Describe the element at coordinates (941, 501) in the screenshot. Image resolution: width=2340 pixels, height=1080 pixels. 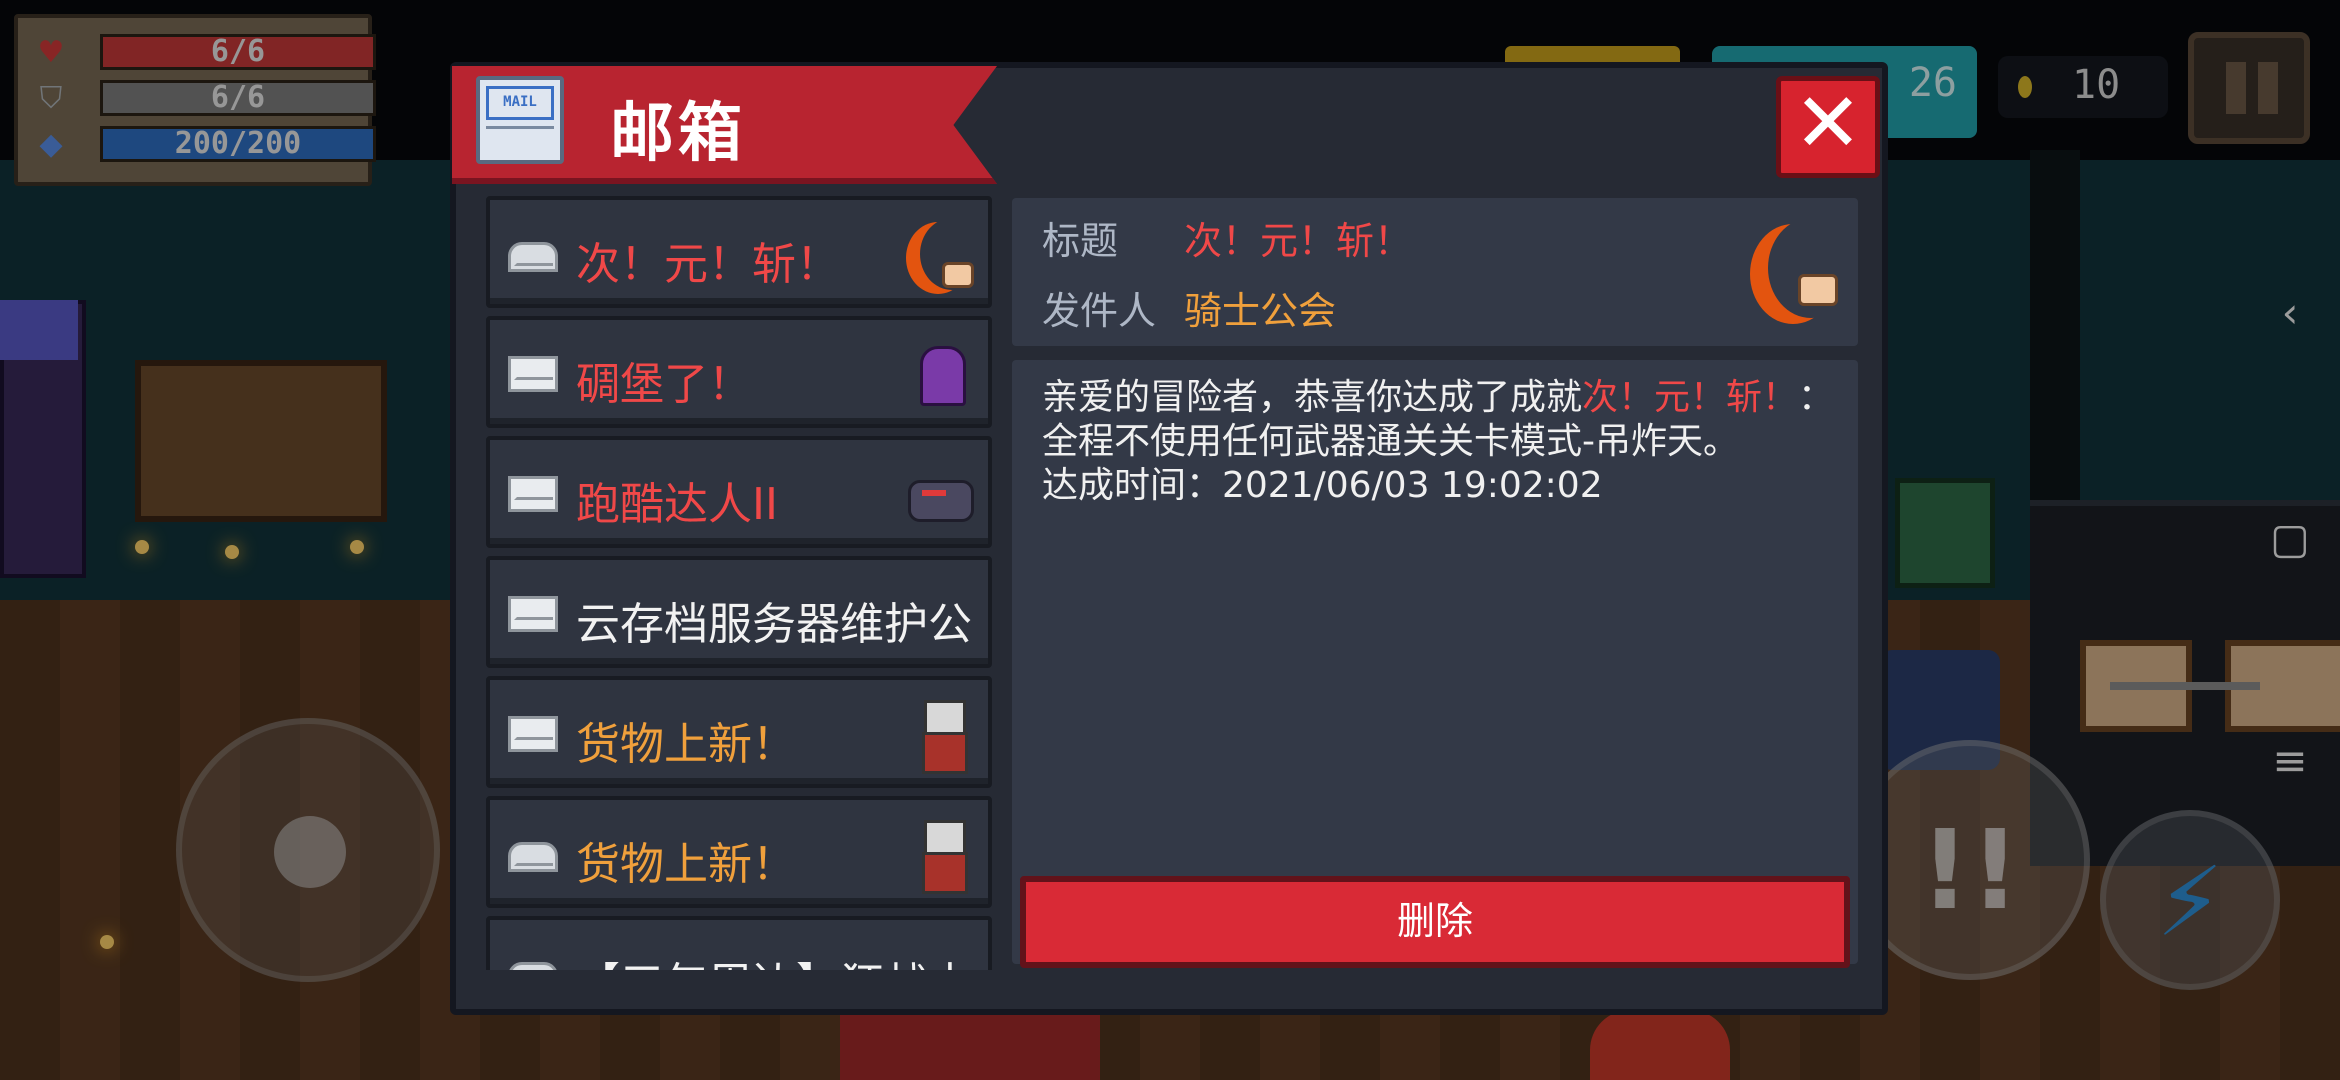
I see `creature-body` at that location.